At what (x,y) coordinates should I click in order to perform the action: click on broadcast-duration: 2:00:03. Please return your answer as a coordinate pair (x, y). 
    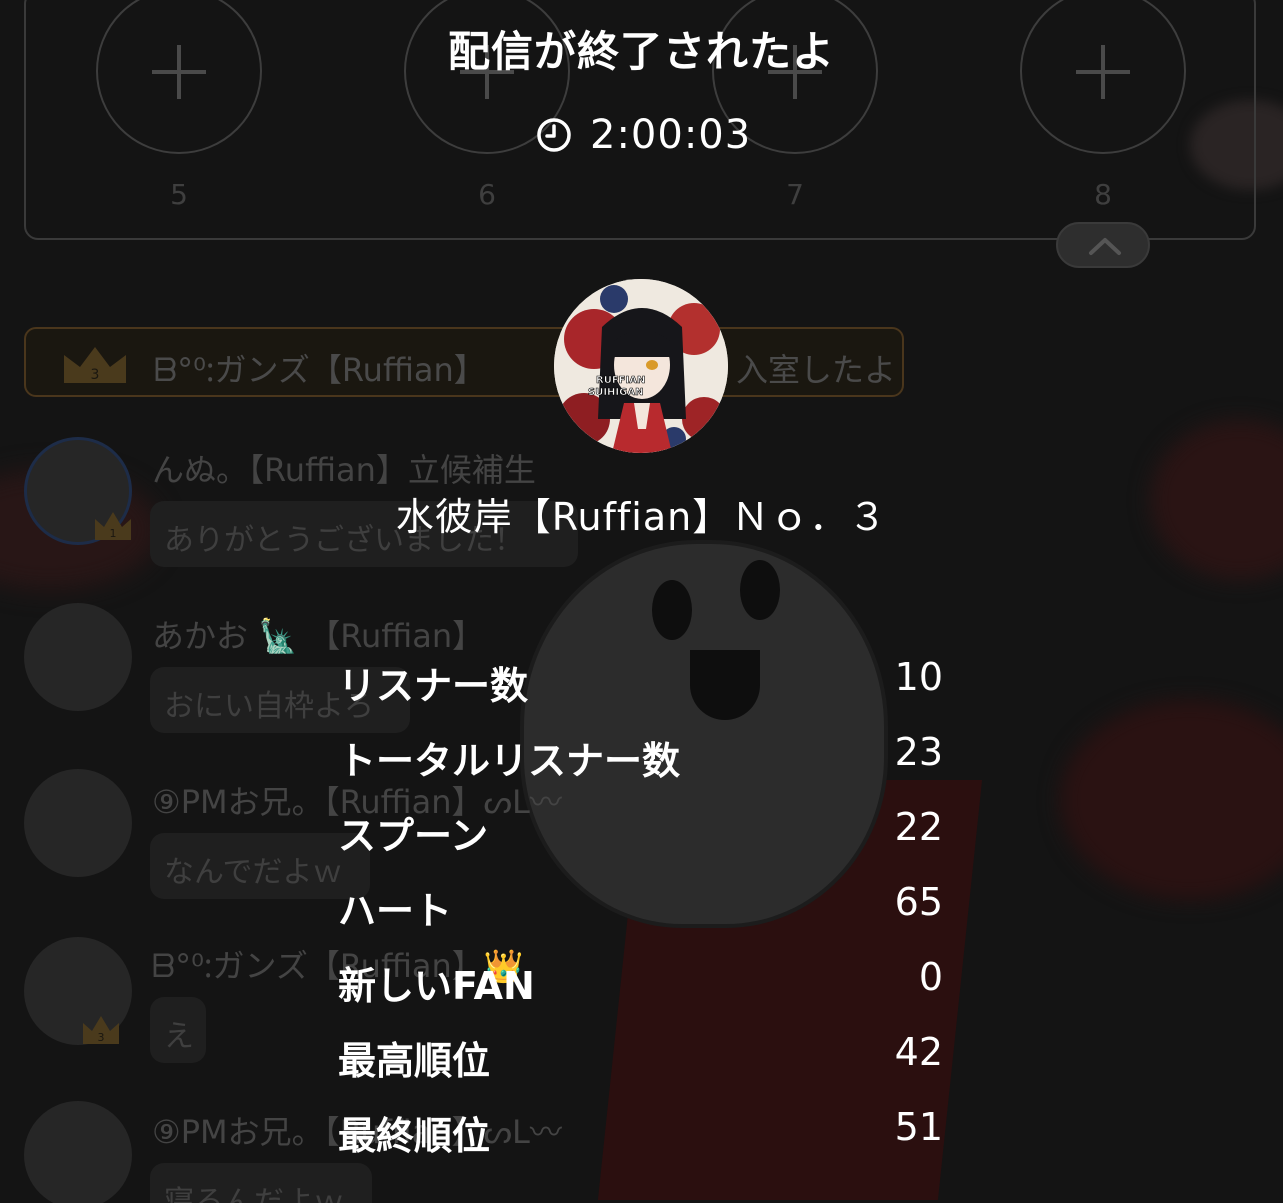
    Looking at the image, I should click on (643, 135).